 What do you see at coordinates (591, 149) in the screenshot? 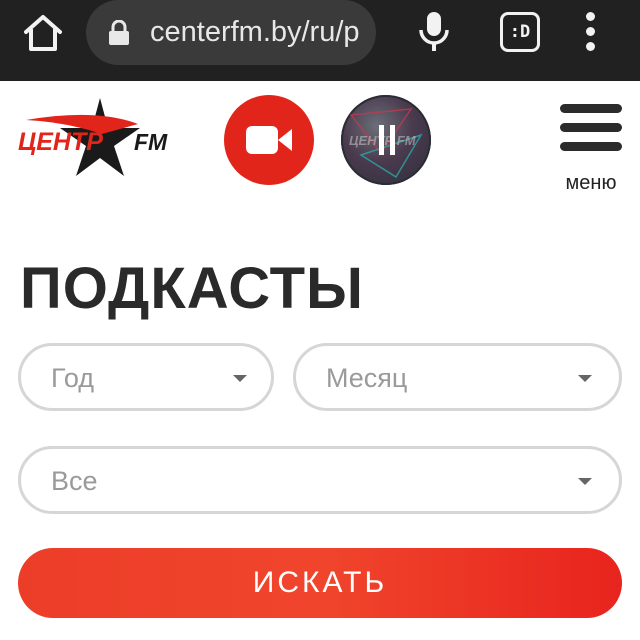
I see `menu-button: меню` at bounding box center [591, 149].